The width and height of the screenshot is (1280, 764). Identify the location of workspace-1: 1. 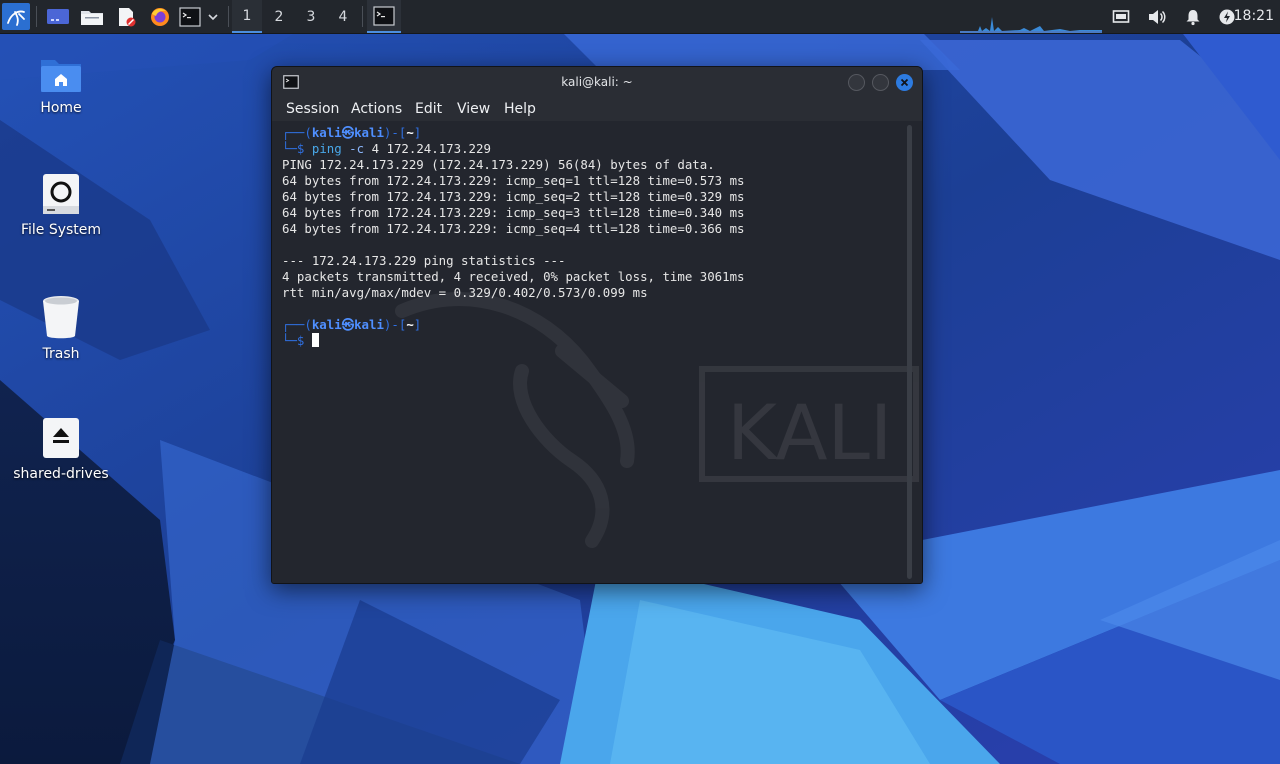
(247, 16).